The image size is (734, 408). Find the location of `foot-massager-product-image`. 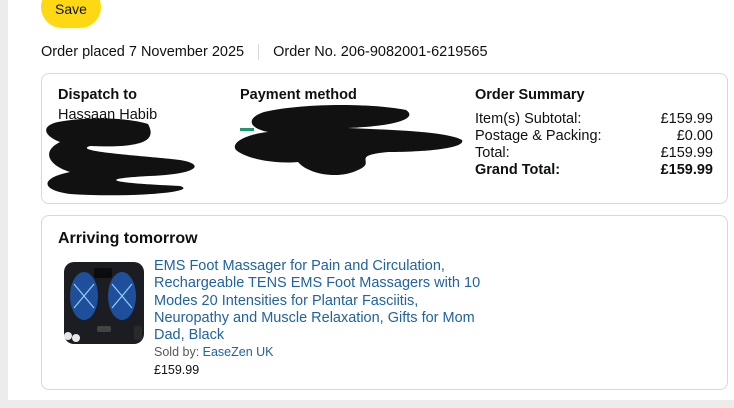

foot-massager-product-image is located at coordinates (103, 305).